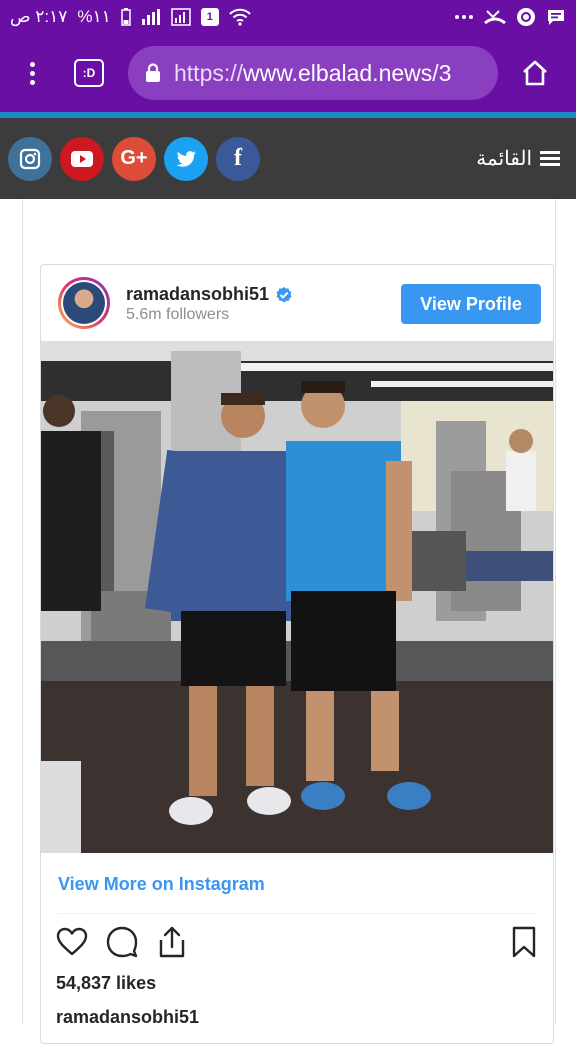 This screenshot has width=576, height=1044. What do you see at coordinates (197, 294) in the screenshot?
I see `instagram-username: ramadansobhi51` at bounding box center [197, 294].